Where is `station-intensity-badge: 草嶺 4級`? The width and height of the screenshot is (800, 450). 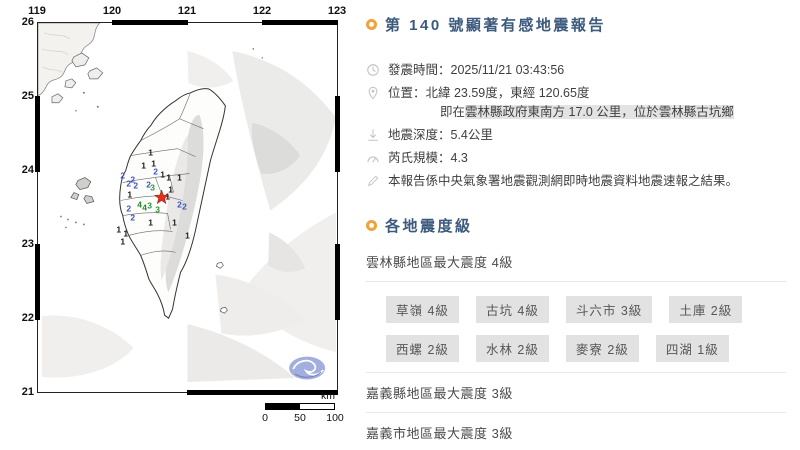 station-intensity-badge: 草嶺 4級 is located at coordinates (422, 309).